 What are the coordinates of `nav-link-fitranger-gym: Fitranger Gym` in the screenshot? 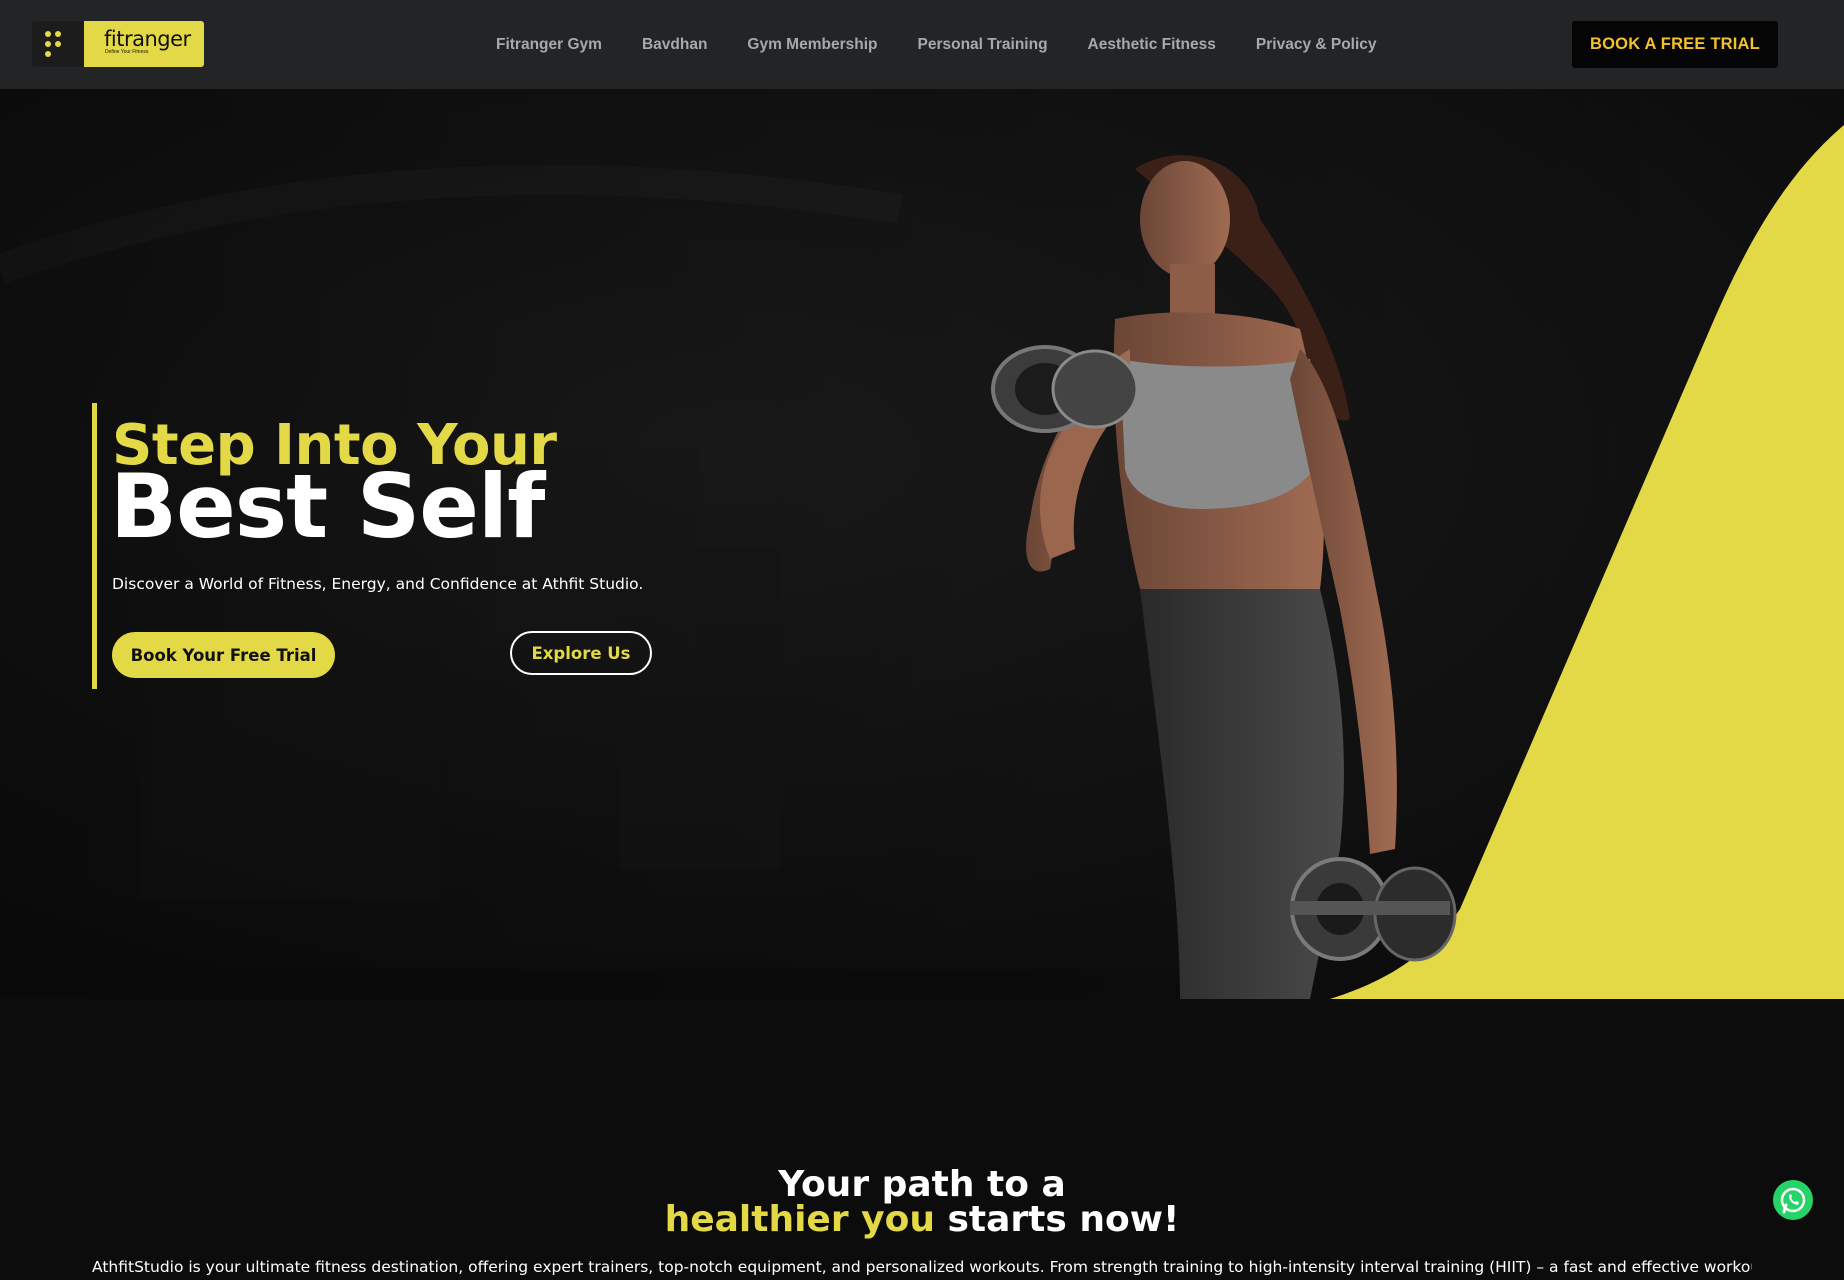 It's located at (549, 45).